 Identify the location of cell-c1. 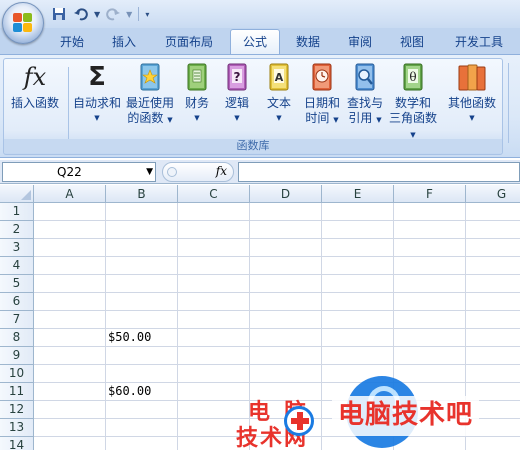
(214, 212).